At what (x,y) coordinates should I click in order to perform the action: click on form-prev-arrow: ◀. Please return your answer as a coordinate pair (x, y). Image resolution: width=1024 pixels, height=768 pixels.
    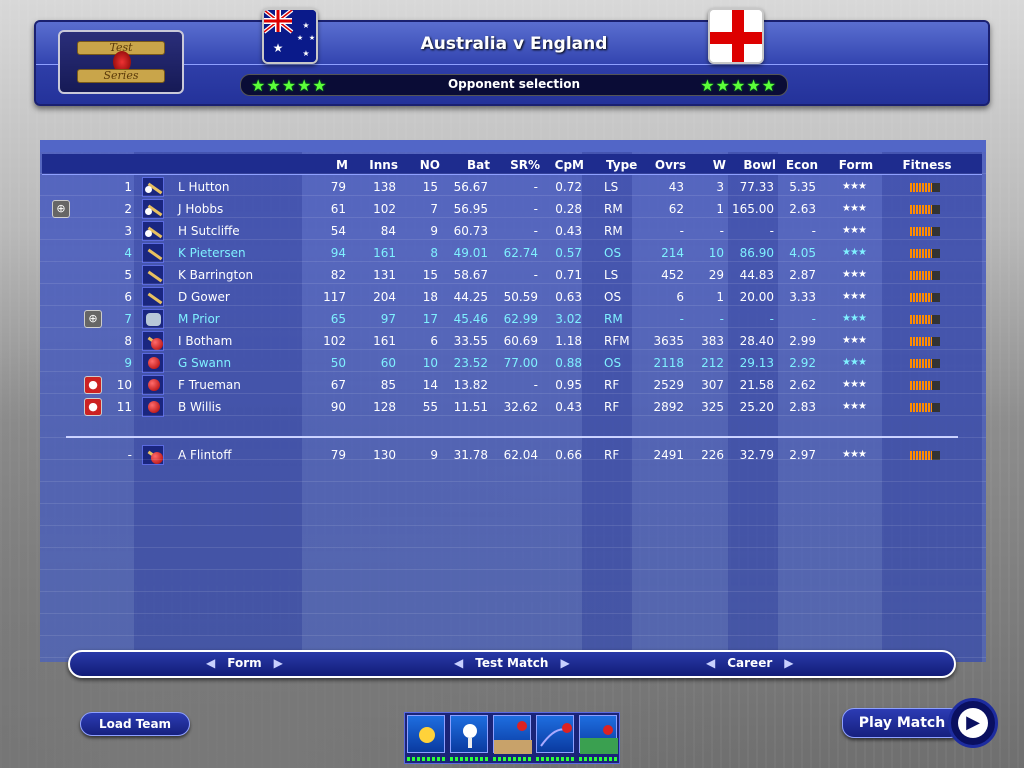
    Looking at the image, I should click on (210, 663).